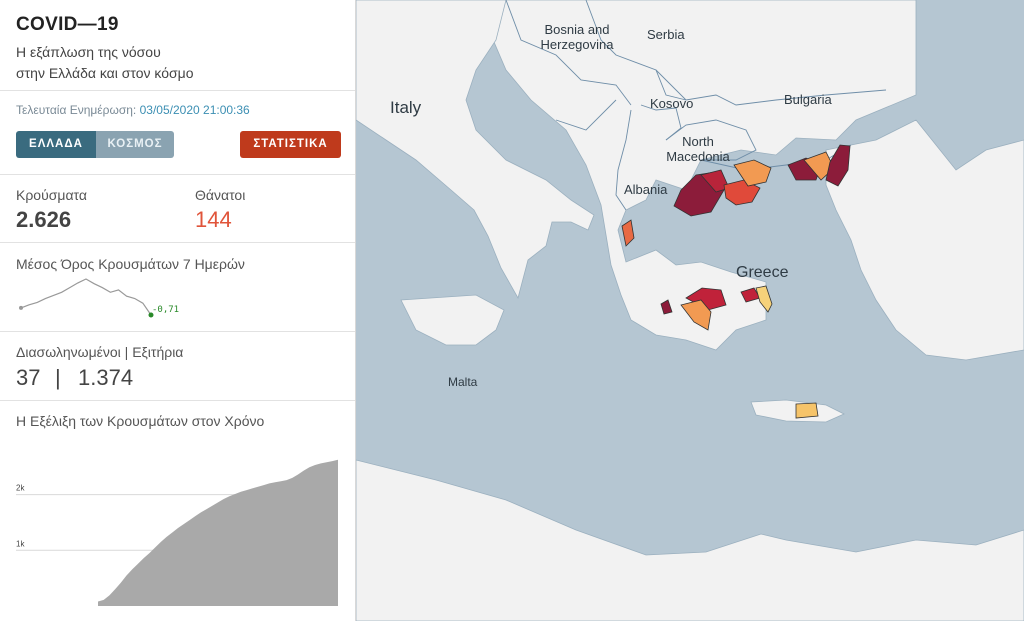 The width and height of the screenshot is (1024, 621). What do you see at coordinates (220, 195) in the screenshot?
I see `deaths-label: Θάνατοι` at bounding box center [220, 195].